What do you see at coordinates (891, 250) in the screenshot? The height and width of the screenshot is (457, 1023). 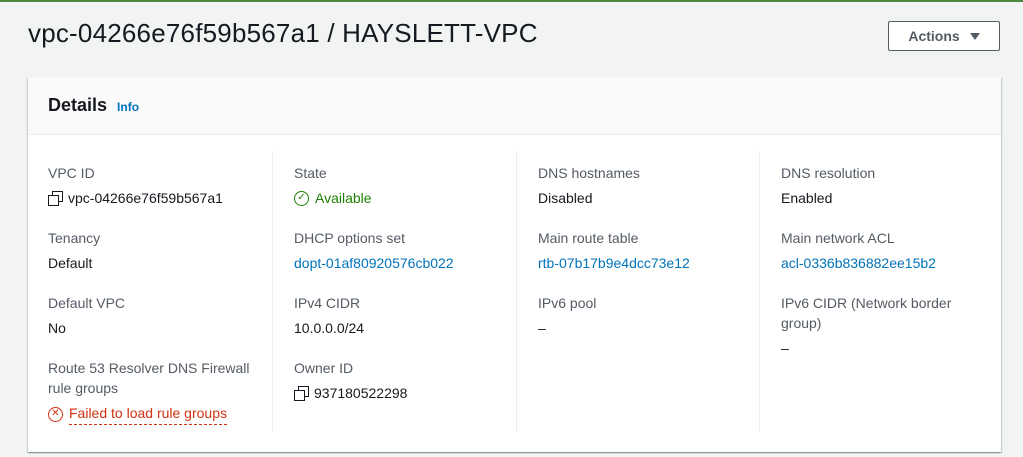 I see `field-main-network-acl: Main network ACL acl-0336b836882ee15b2` at bounding box center [891, 250].